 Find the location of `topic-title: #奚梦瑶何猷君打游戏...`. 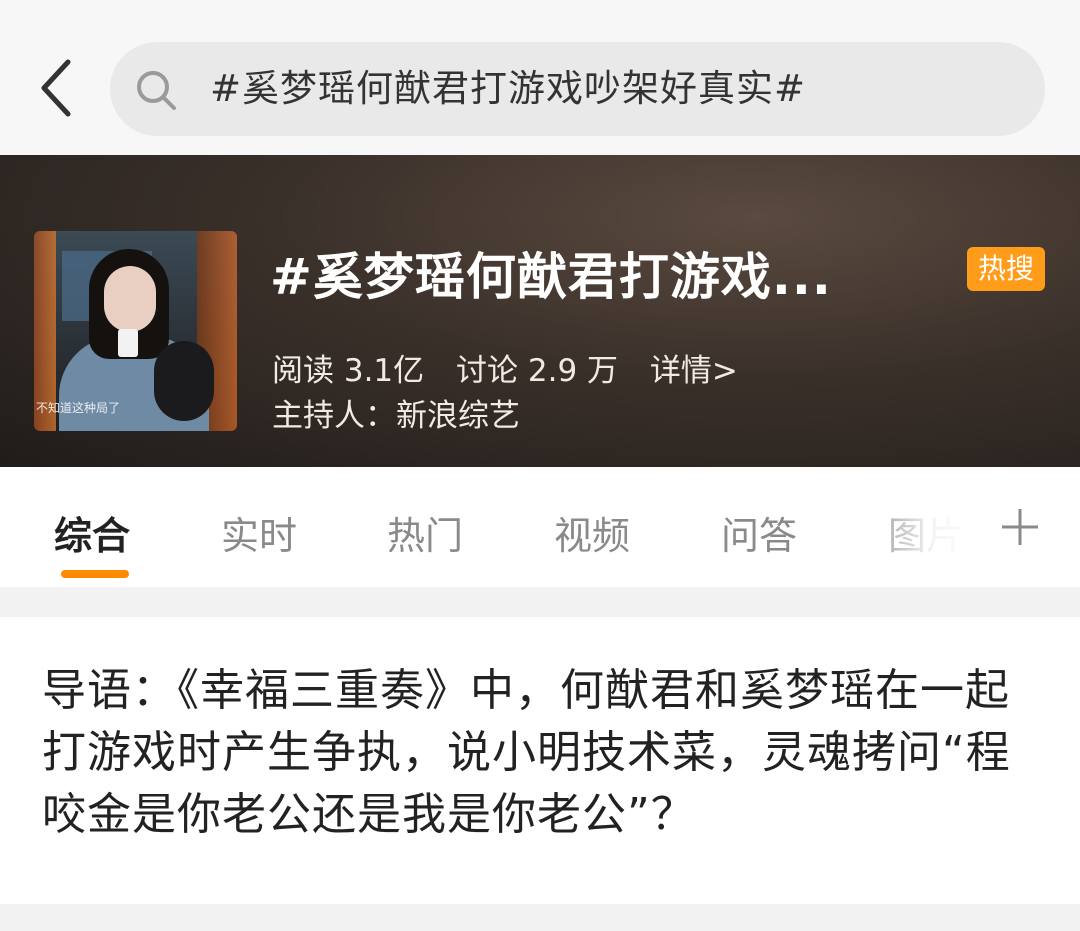

topic-title: #奚梦瑶何猷君打游戏... is located at coordinates (551, 277).